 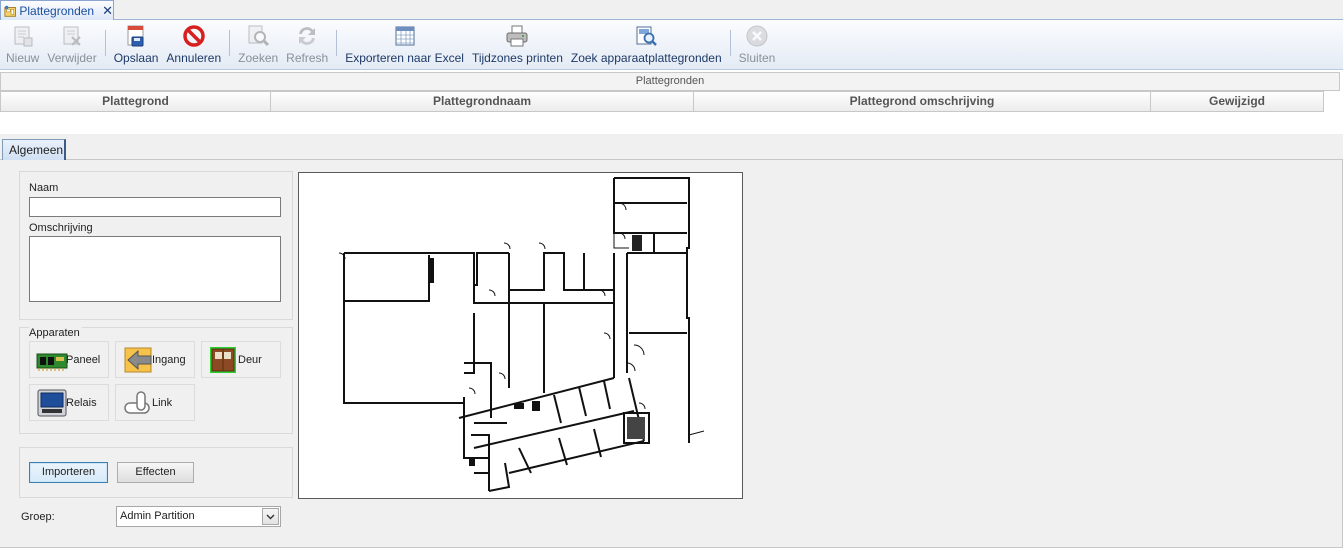 What do you see at coordinates (258, 58) in the screenshot?
I see `search-label: Zoeken` at bounding box center [258, 58].